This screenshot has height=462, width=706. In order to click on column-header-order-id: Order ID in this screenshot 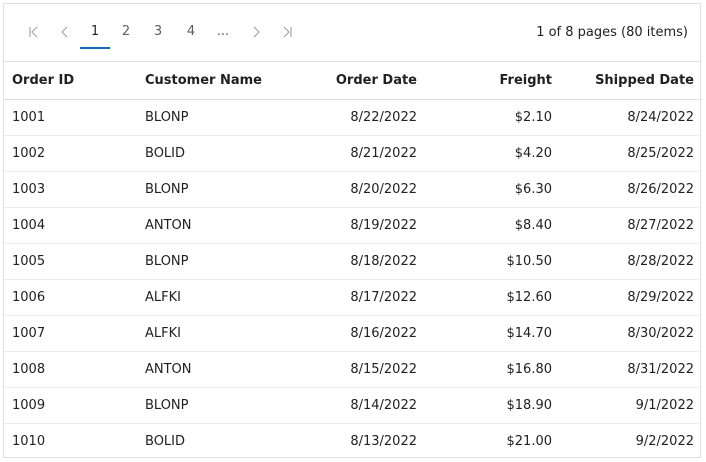, I will do `click(70, 81)`.